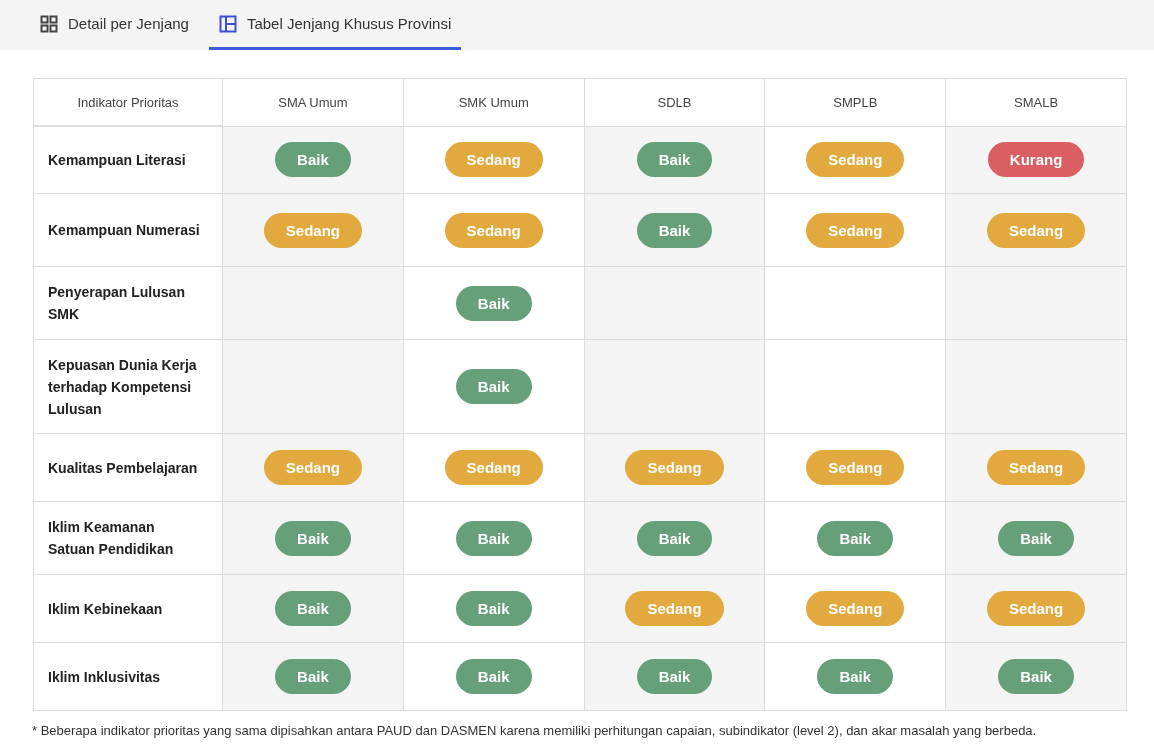 Image resolution: width=1154 pixels, height=752 pixels. I want to click on tab: Tabel Jenjang Khusus Provinsi, so click(335, 25).